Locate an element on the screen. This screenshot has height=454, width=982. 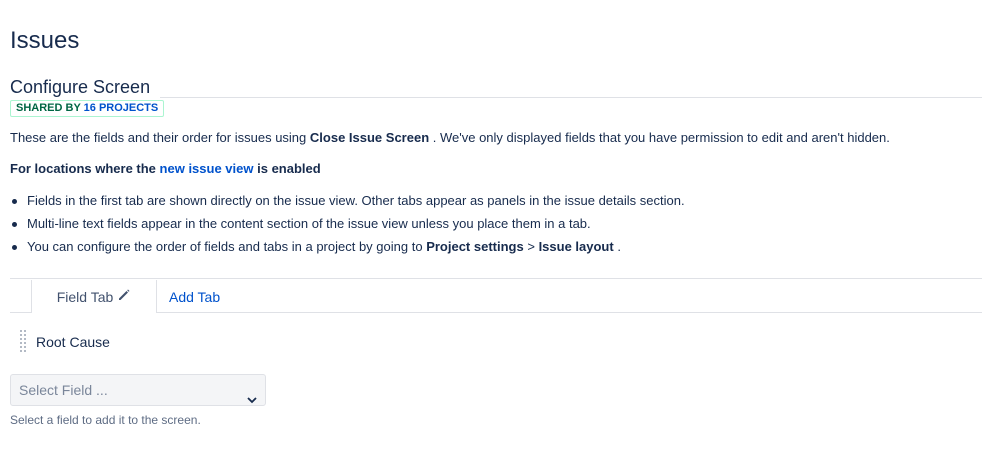
shared-by-badge: SHARED BY 16 PROJECTS is located at coordinates (87, 108).